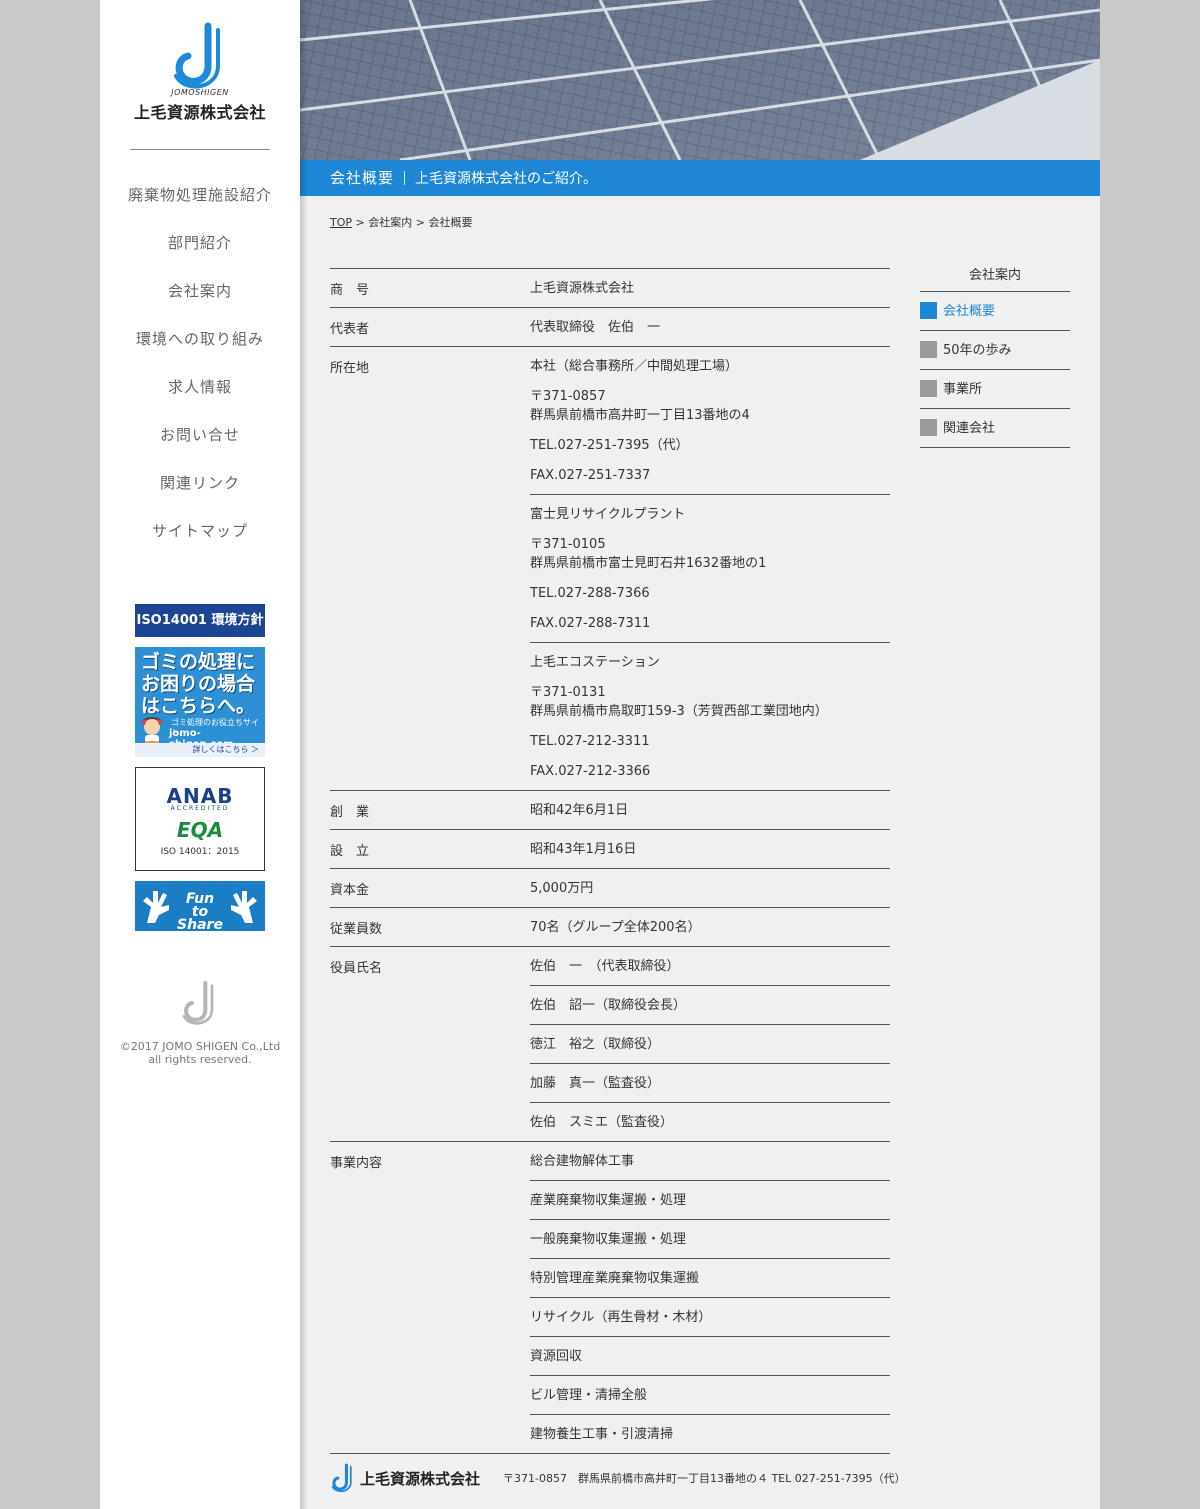 This screenshot has height=1509, width=1200. Describe the element at coordinates (360, 222) in the screenshot. I see `breadcrumb-sep-1: >` at that location.